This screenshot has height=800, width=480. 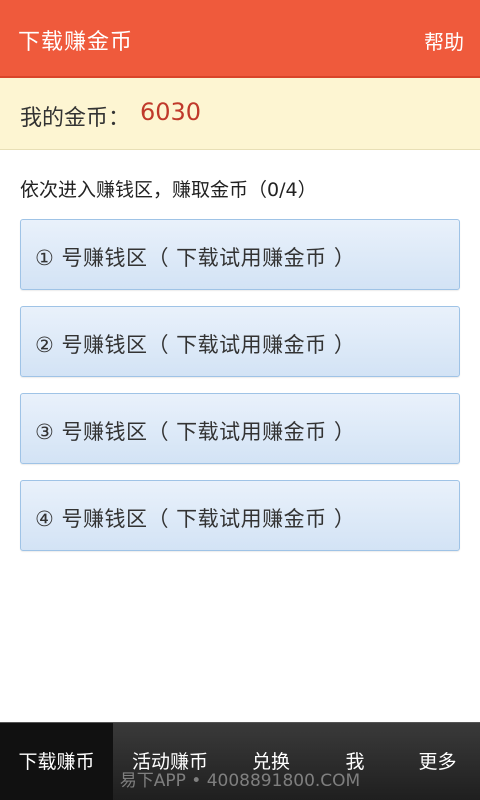 I want to click on earning-zone-label: ④ 号赚钱区（ 下载试用赚金币 ）, so click(x=195, y=519).